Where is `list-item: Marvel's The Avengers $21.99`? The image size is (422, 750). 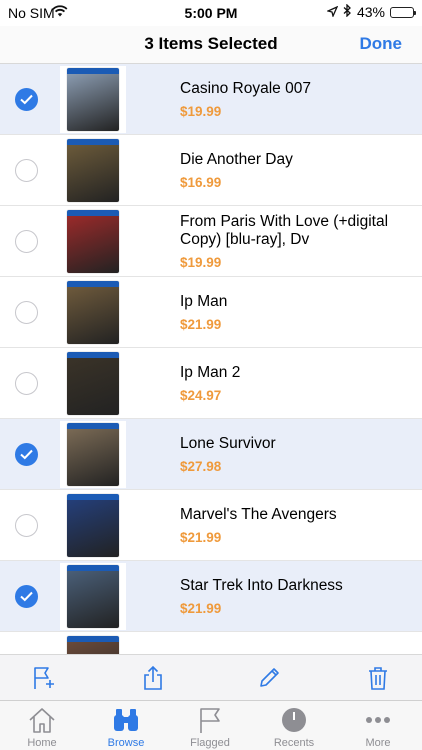 list-item: Marvel's The Avengers $21.99 is located at coordinates (211, 525).